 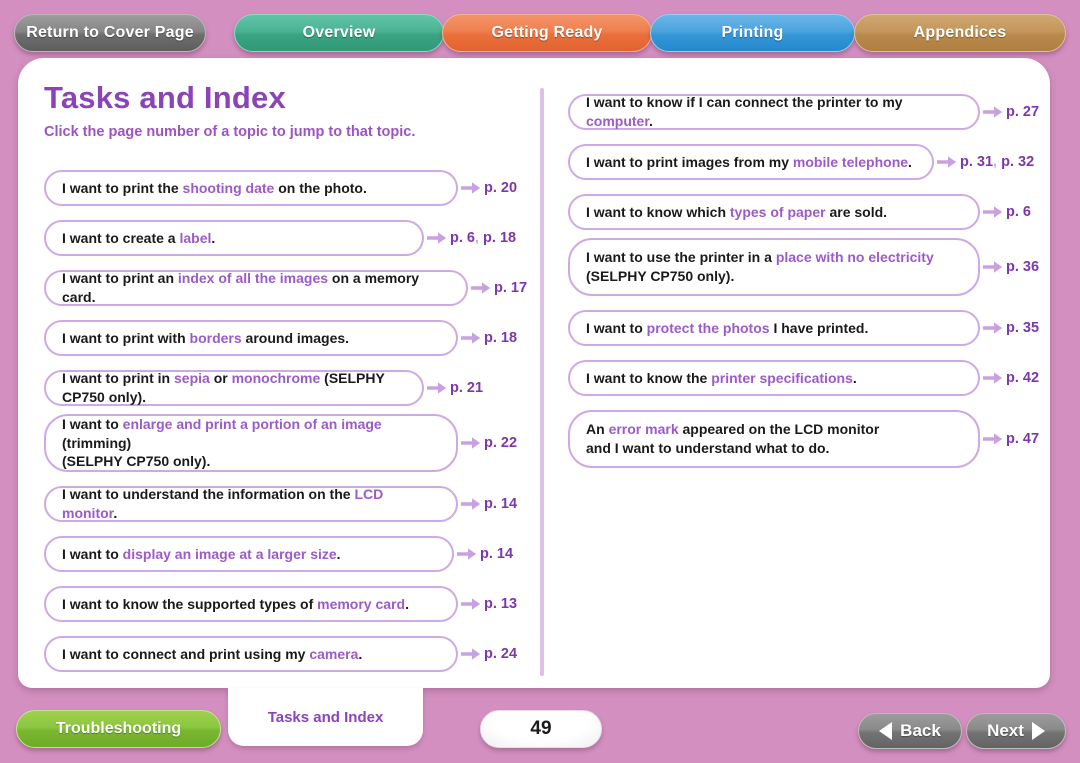 I want to click on tab-printing: Printing, so click(x=752, y=33).